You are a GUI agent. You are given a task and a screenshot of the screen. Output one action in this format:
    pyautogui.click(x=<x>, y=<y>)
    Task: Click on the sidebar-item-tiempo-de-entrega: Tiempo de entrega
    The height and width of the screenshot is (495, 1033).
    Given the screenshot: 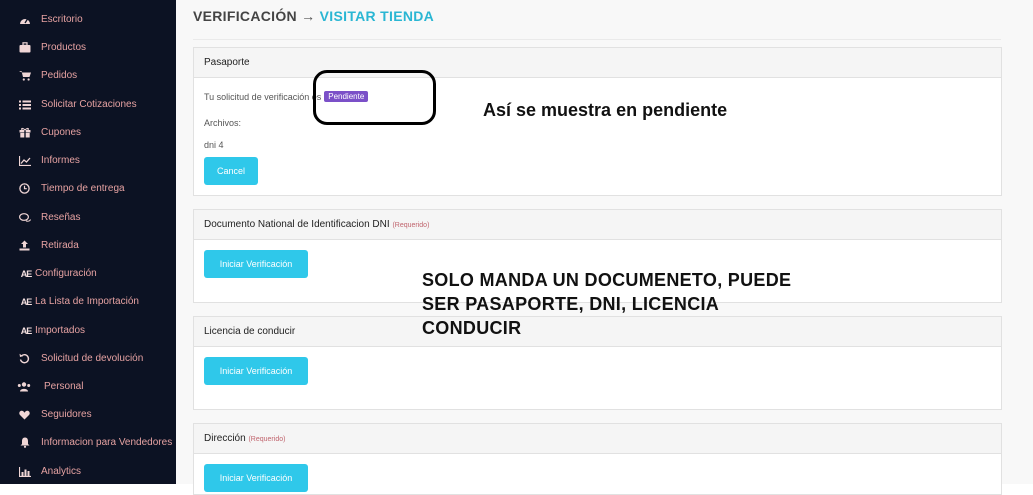 What is the action you would take?
    pyautogui.click(x=88, y=189)
    